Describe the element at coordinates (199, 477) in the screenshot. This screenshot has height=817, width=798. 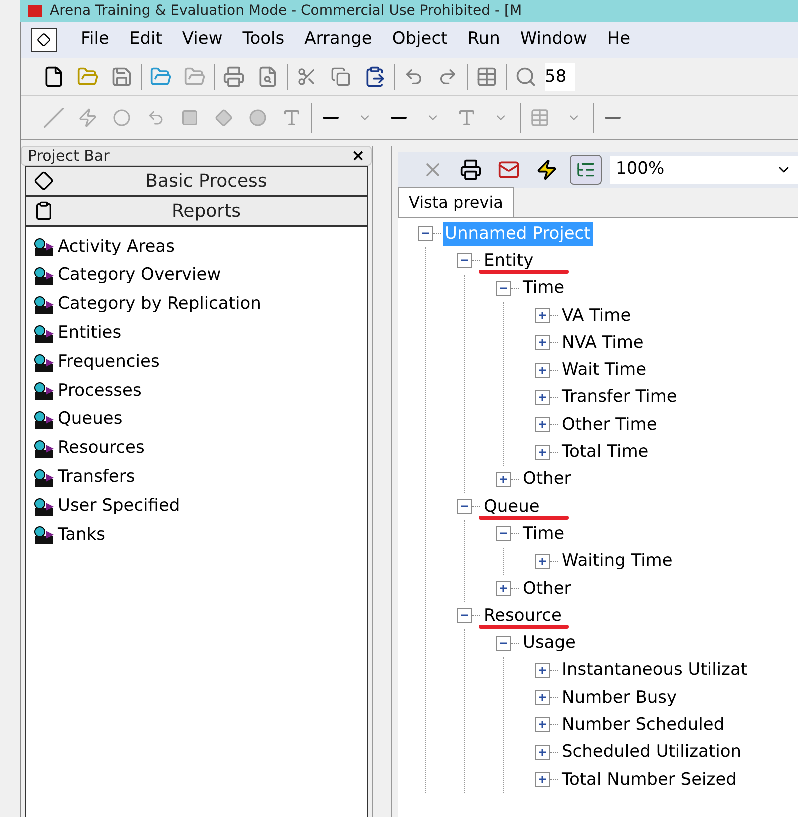
I see `report-item: Transfers` at that location.